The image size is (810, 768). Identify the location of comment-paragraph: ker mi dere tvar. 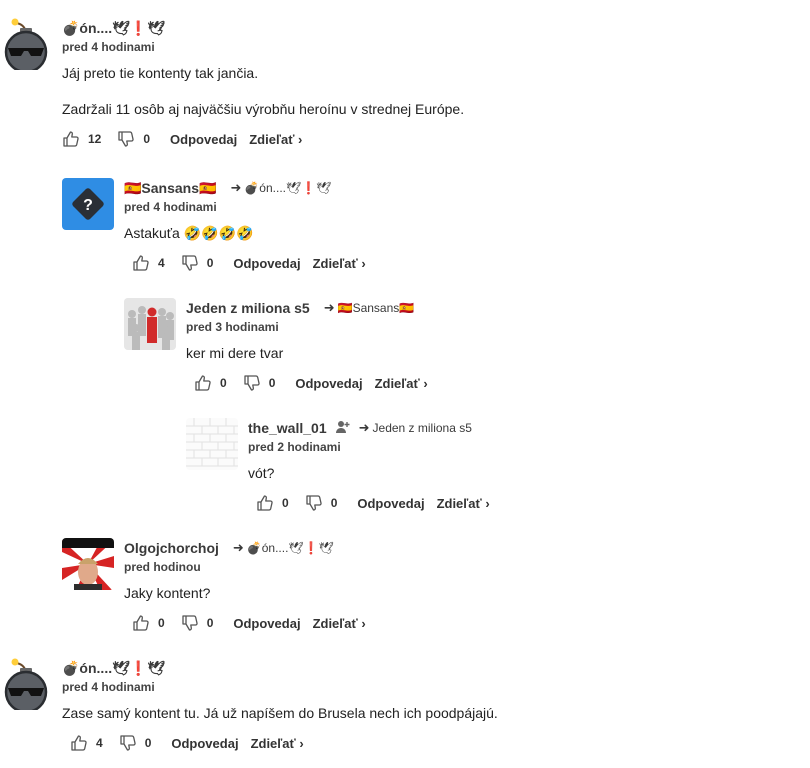
(235, 353).